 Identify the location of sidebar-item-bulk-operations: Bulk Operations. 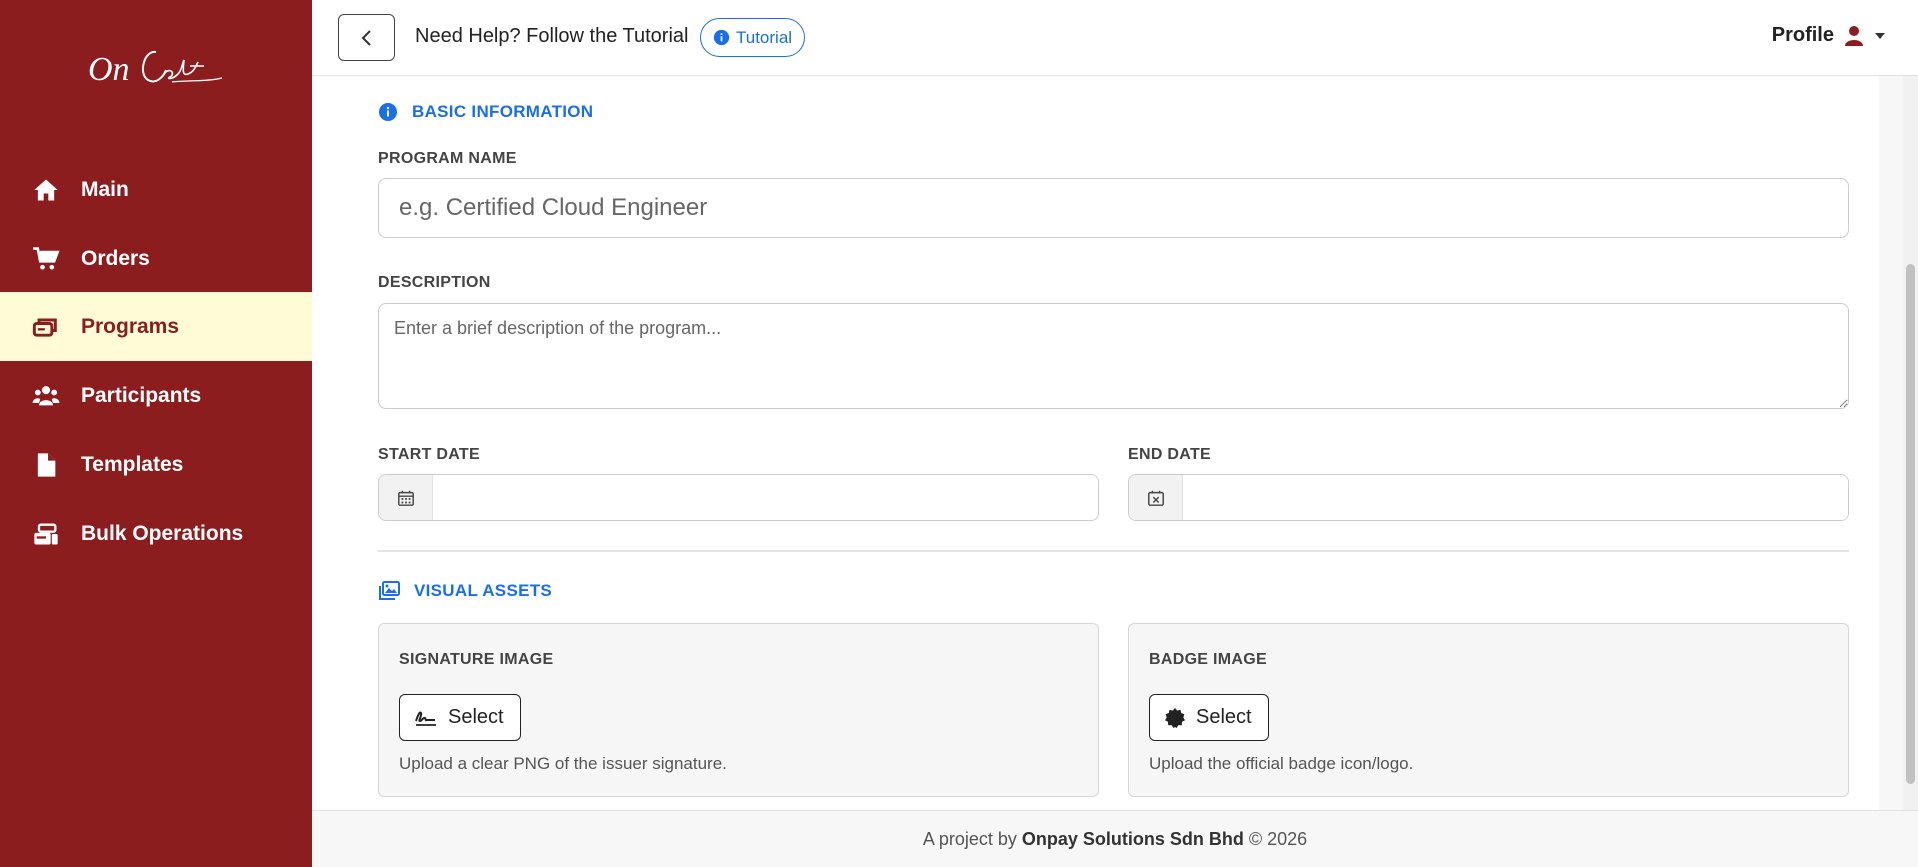
(156, 533).